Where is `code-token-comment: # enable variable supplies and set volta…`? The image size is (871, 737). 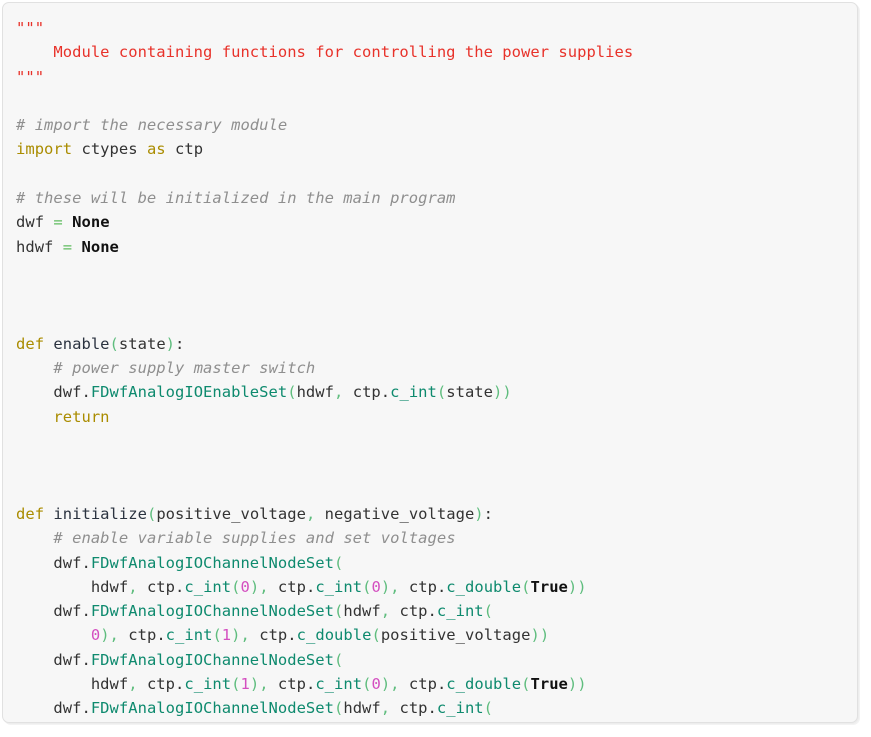
code-token-comment: # enable variable supplies and set volta… is located at coordinates (254, 538).